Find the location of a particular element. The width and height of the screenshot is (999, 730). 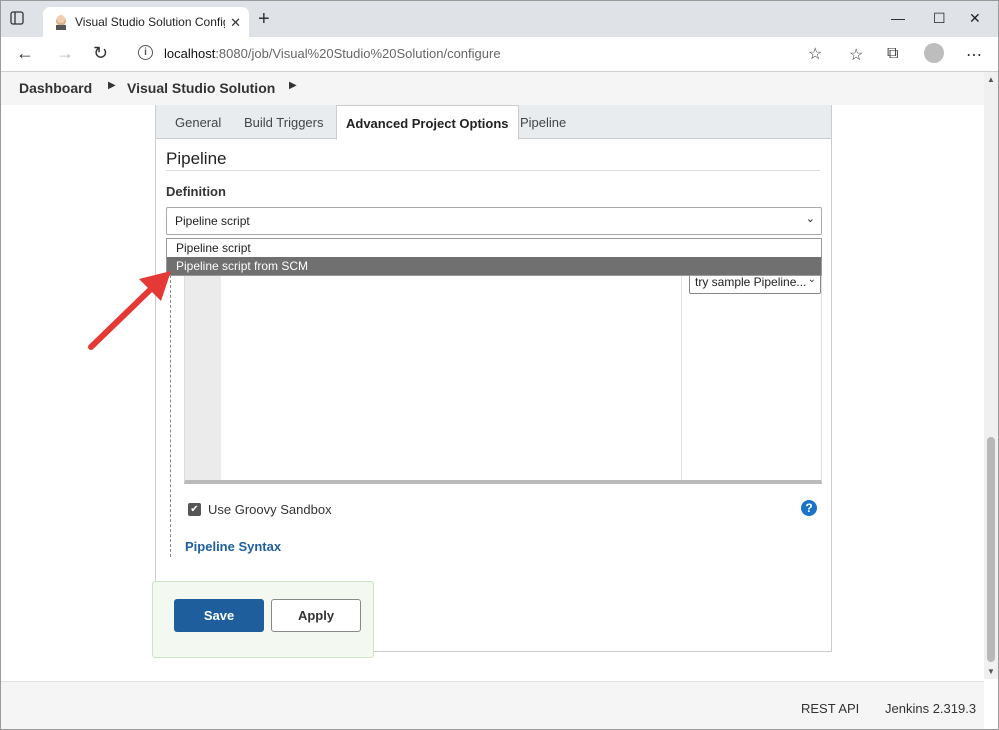

definition-select: Pipeline script ⌄ is located at coordinates (494, 221).